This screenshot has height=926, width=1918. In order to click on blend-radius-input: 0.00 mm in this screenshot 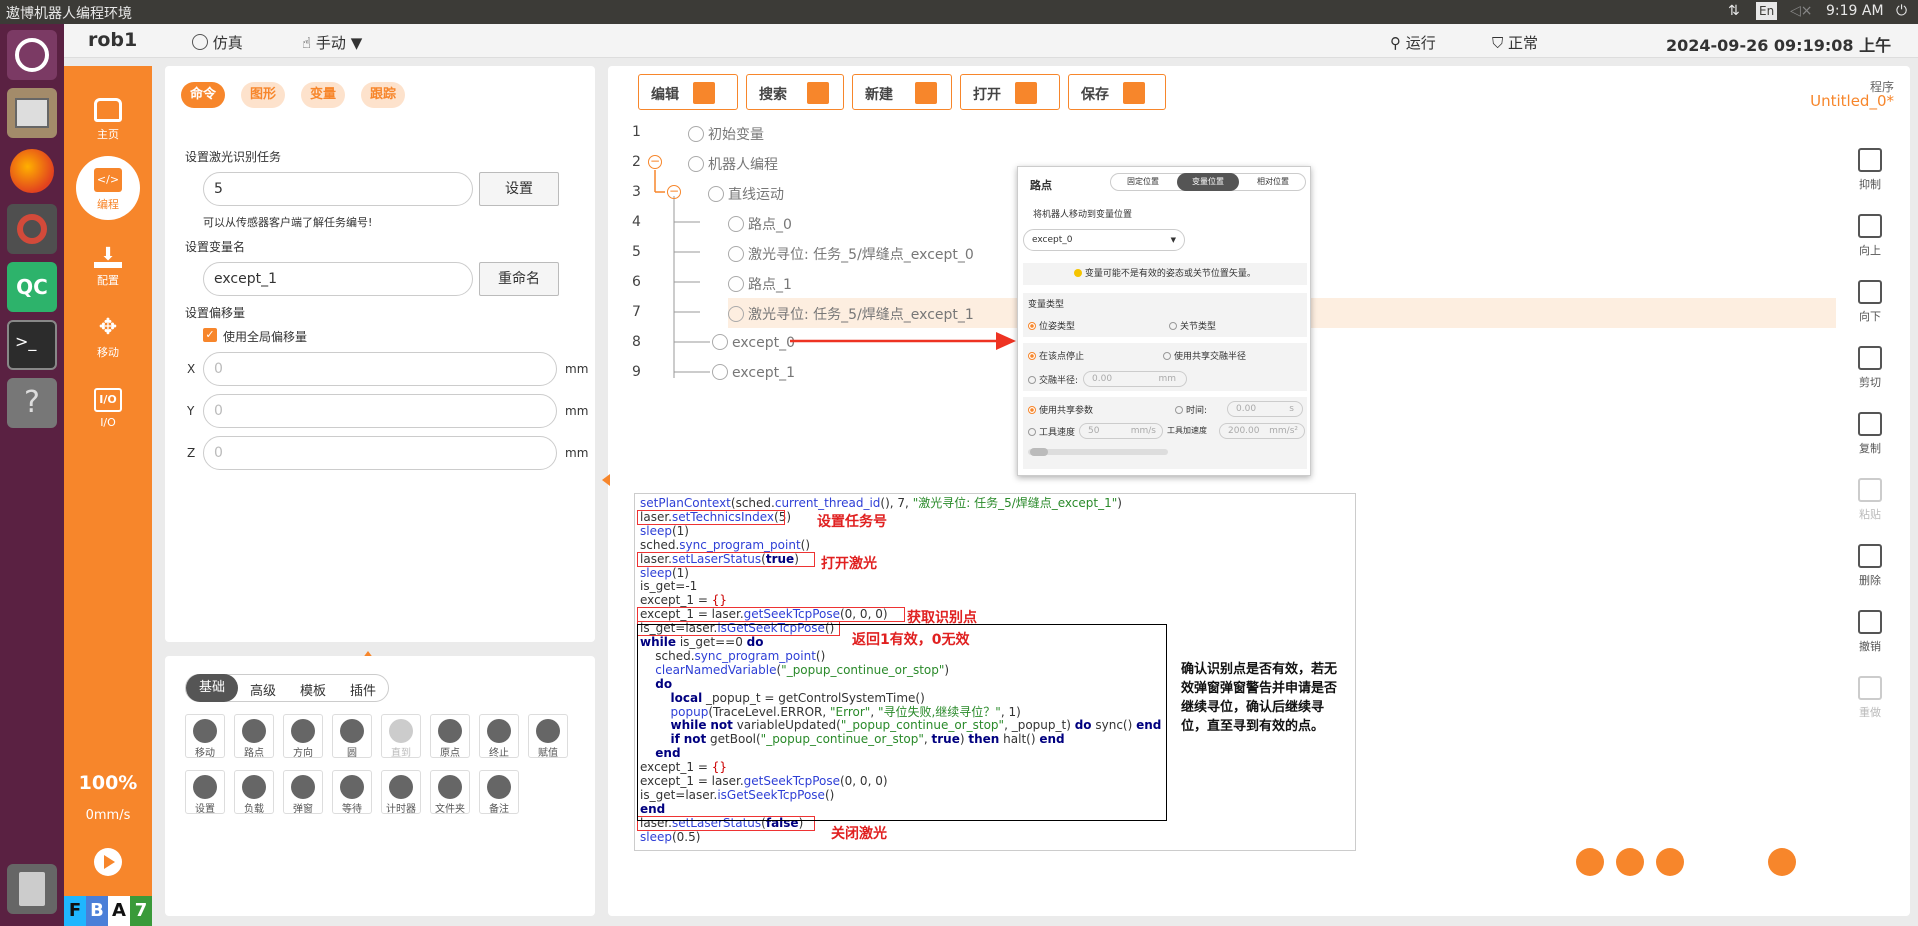, I will do `click(1135, 379)`.